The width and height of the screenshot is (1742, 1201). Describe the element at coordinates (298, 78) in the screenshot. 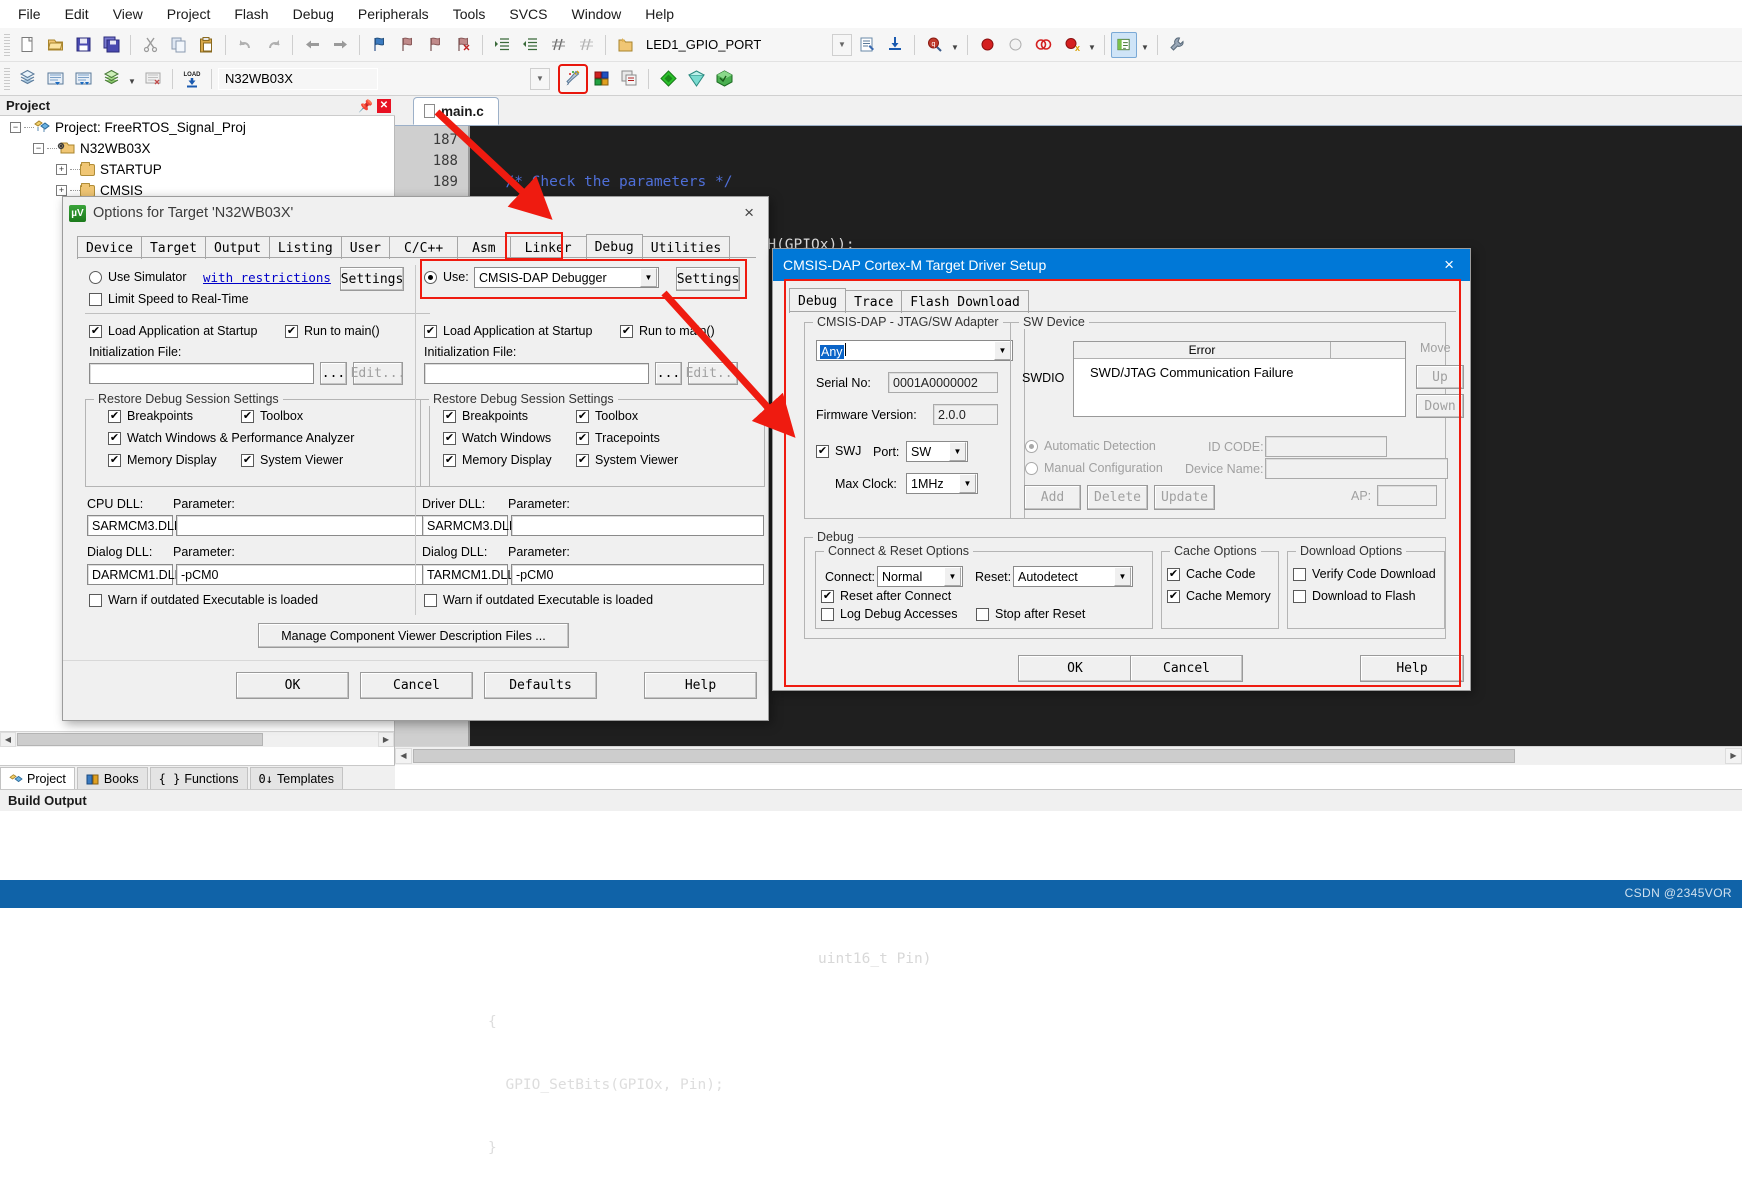

I see `target-combo: N32WB03X` at that location.